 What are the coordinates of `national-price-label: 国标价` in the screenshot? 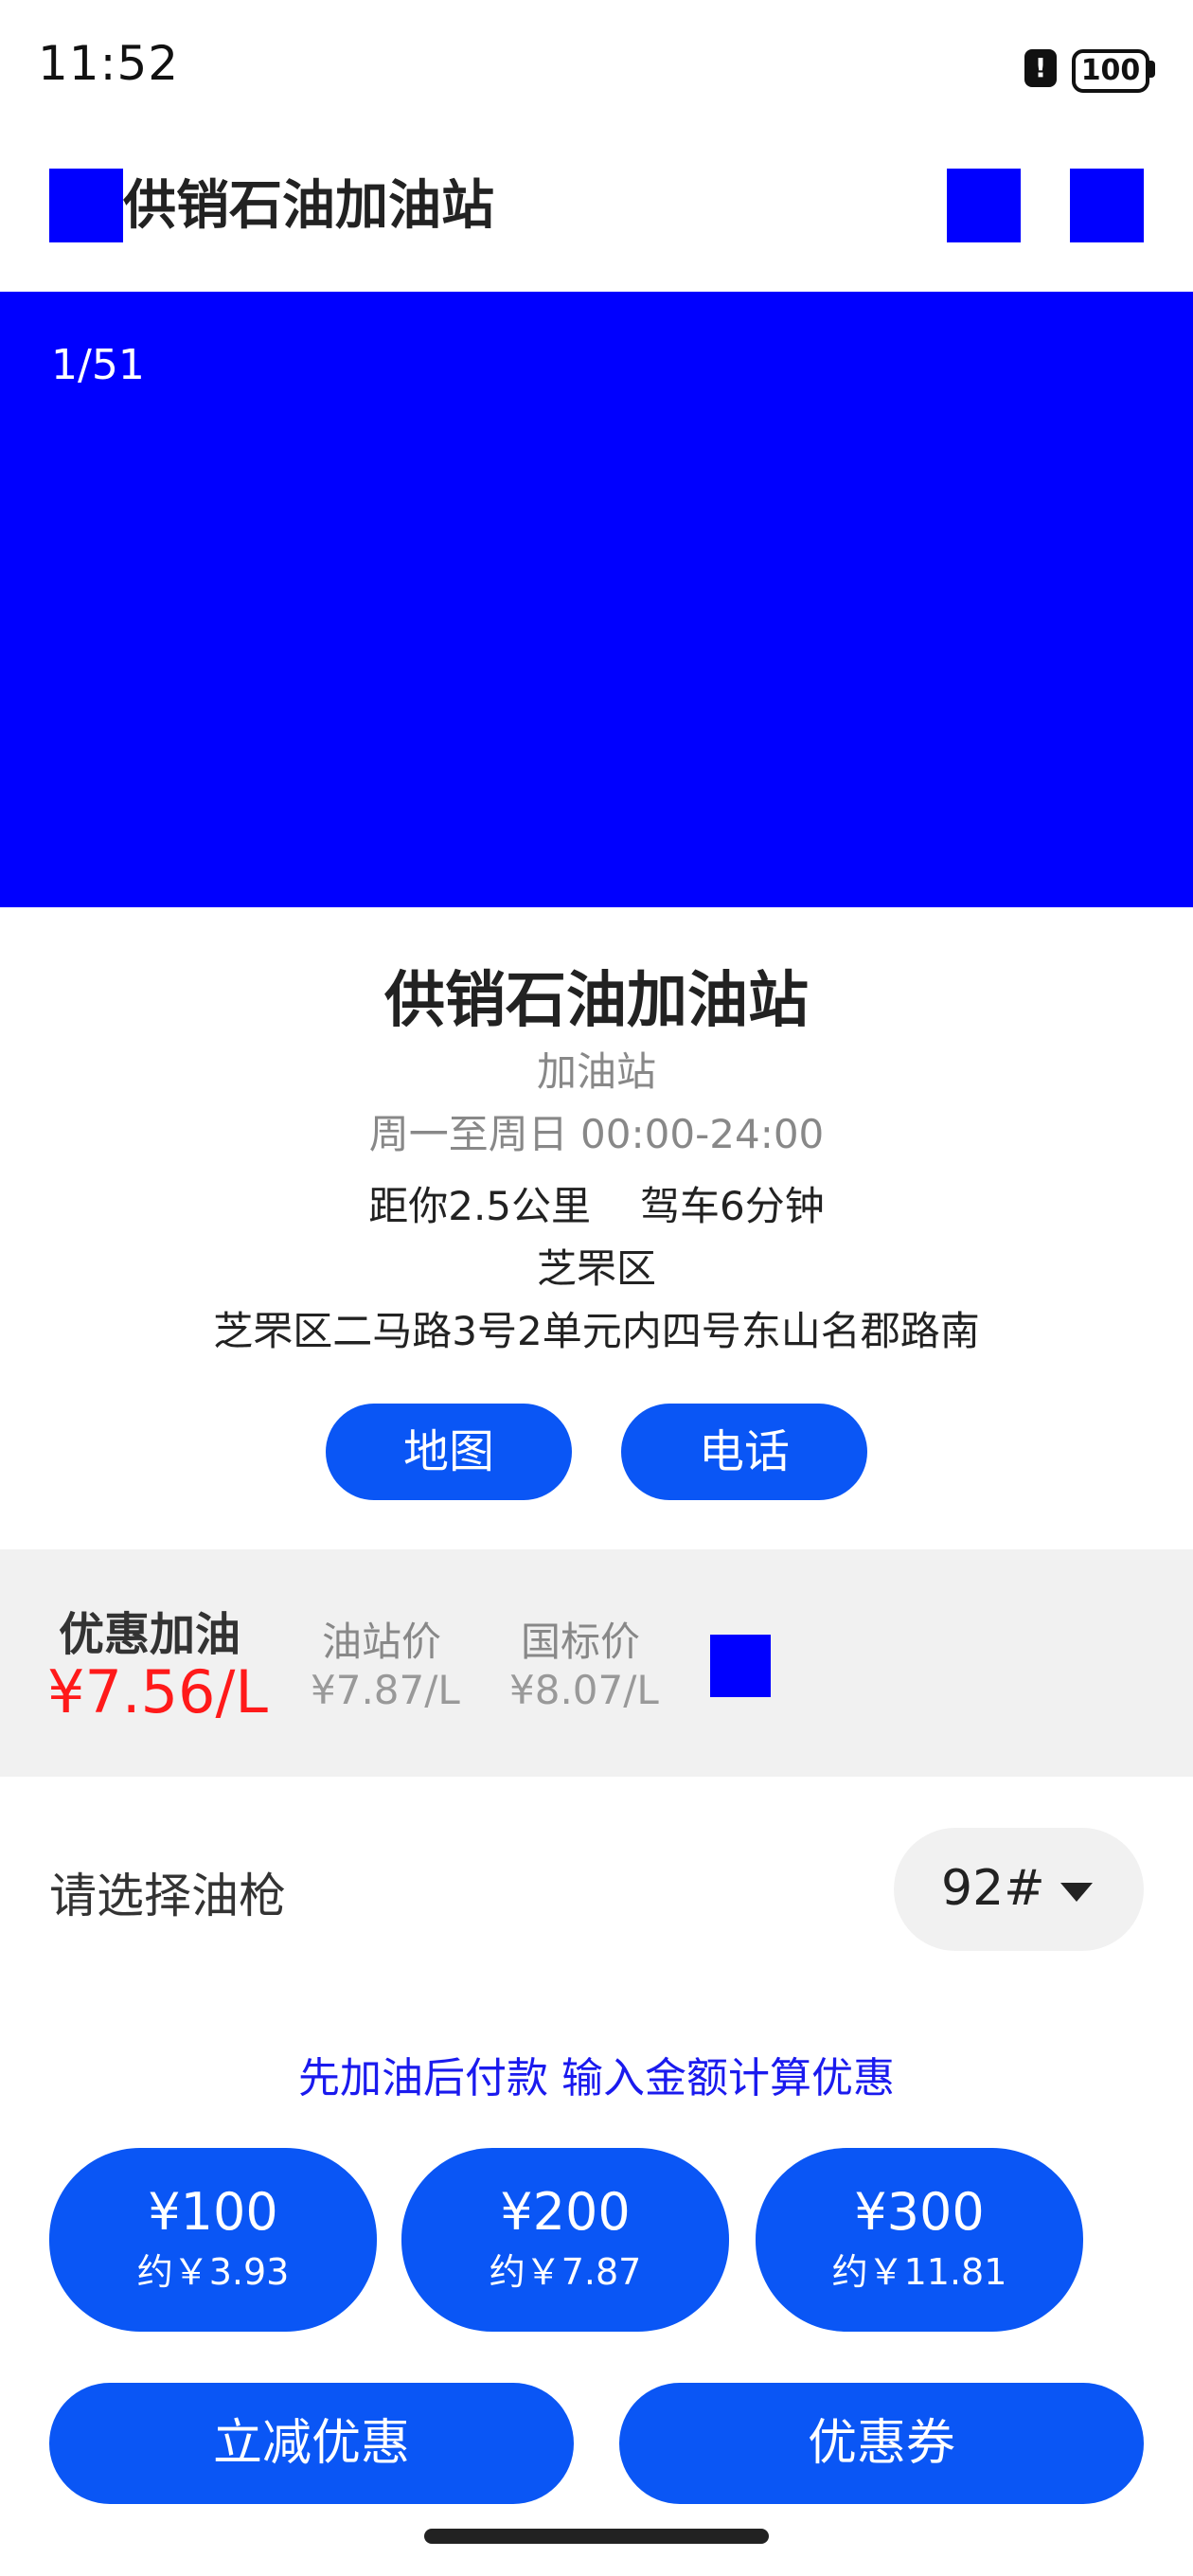 It's located at (581, 1642).